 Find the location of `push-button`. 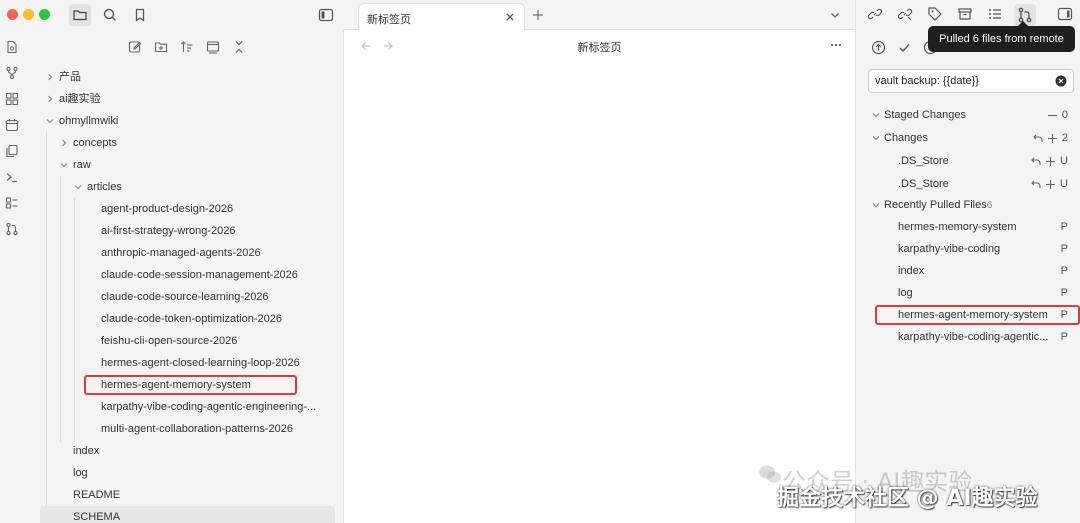

push-button is located at coordinates (878, 47).